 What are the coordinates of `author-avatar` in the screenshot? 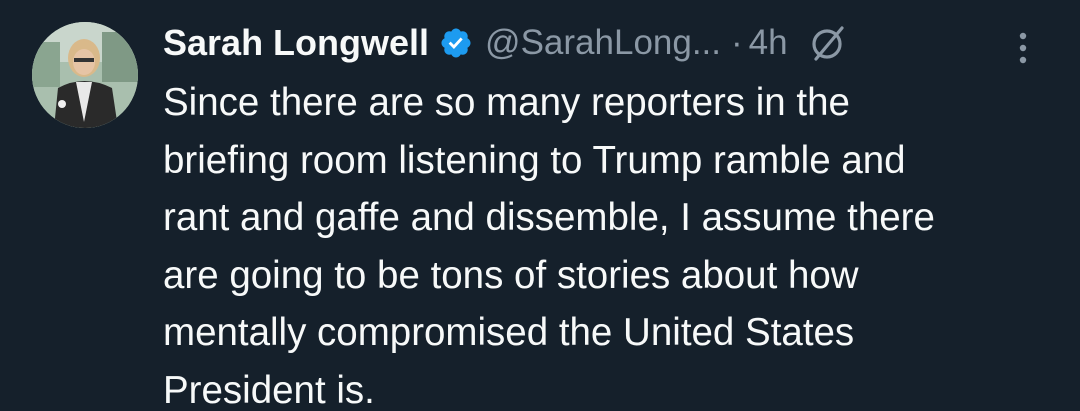 It's located at (85, 75).